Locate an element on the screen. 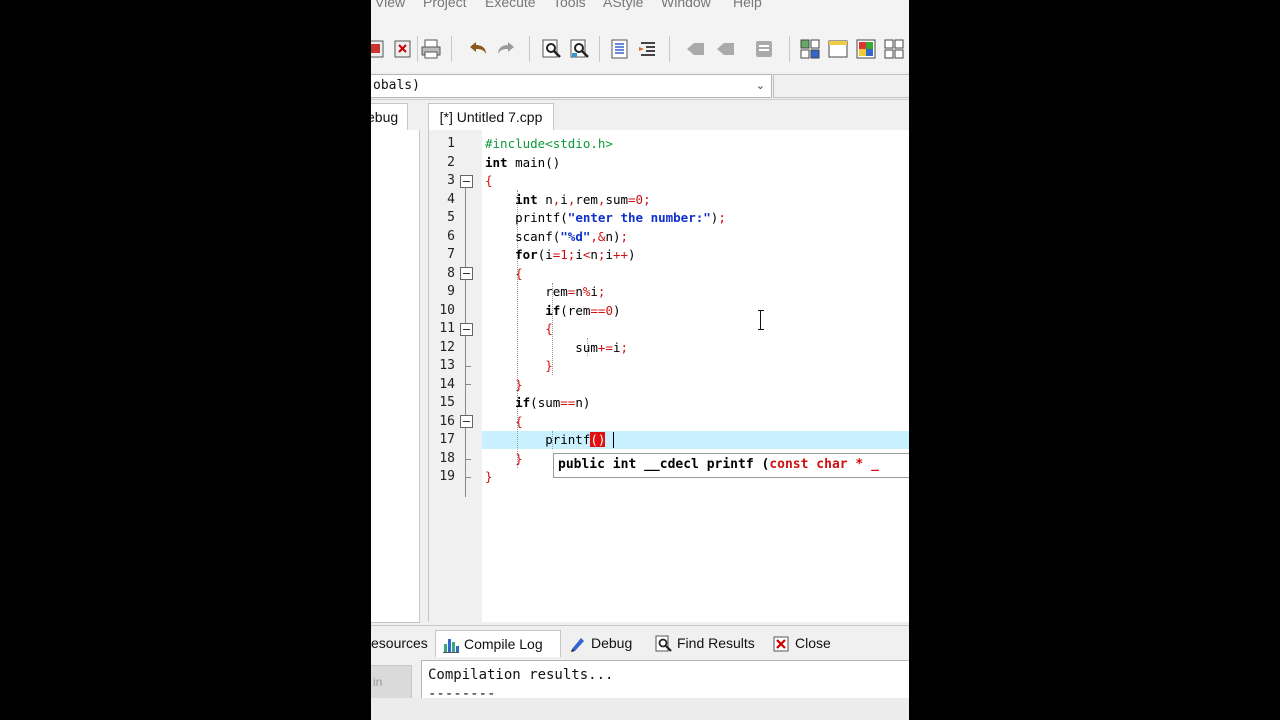 Image resolution: width=1280 pixels, height=720 pixels. line-number: 7 is located at coordinates (451, 254).